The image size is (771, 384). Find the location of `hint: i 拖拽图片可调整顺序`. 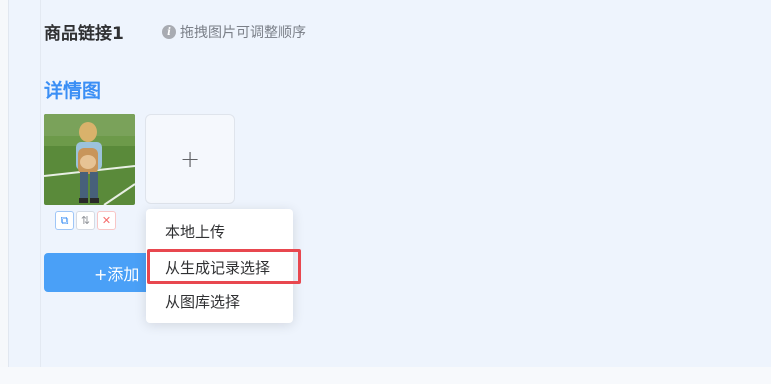

hint: i 拖拽图片可调整顺序 is located at coordinates (234, 32).